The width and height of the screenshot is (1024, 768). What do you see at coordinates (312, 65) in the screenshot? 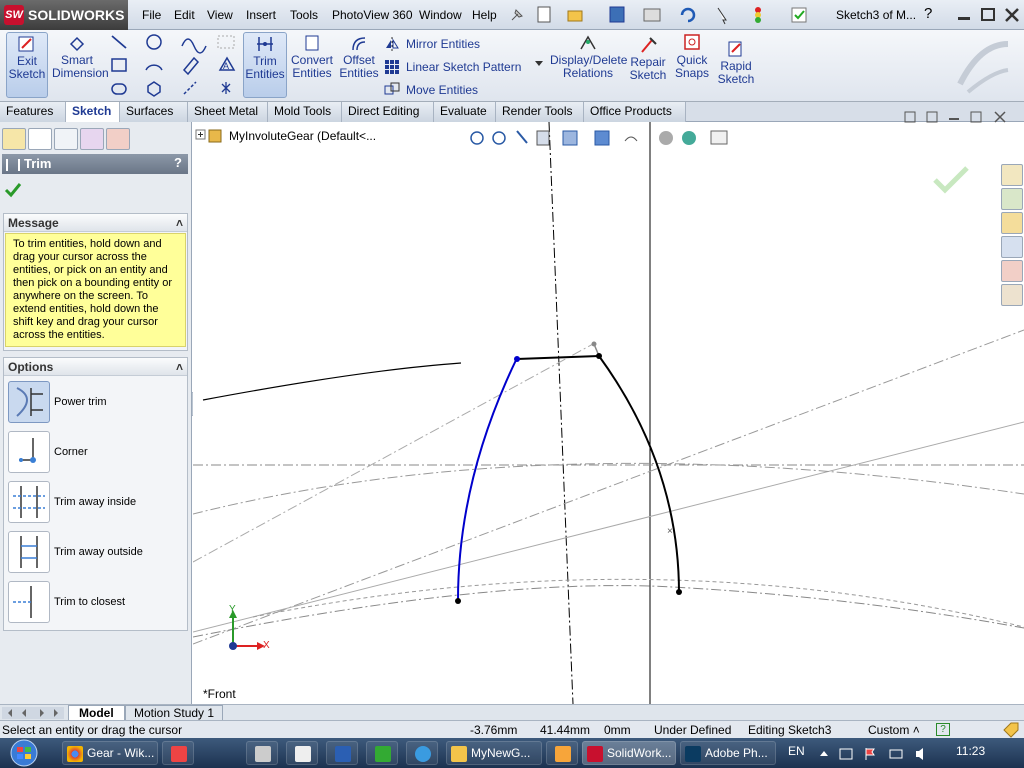
I see `convert-entities-button: Convert Entities` at bounding box center [312, 65].